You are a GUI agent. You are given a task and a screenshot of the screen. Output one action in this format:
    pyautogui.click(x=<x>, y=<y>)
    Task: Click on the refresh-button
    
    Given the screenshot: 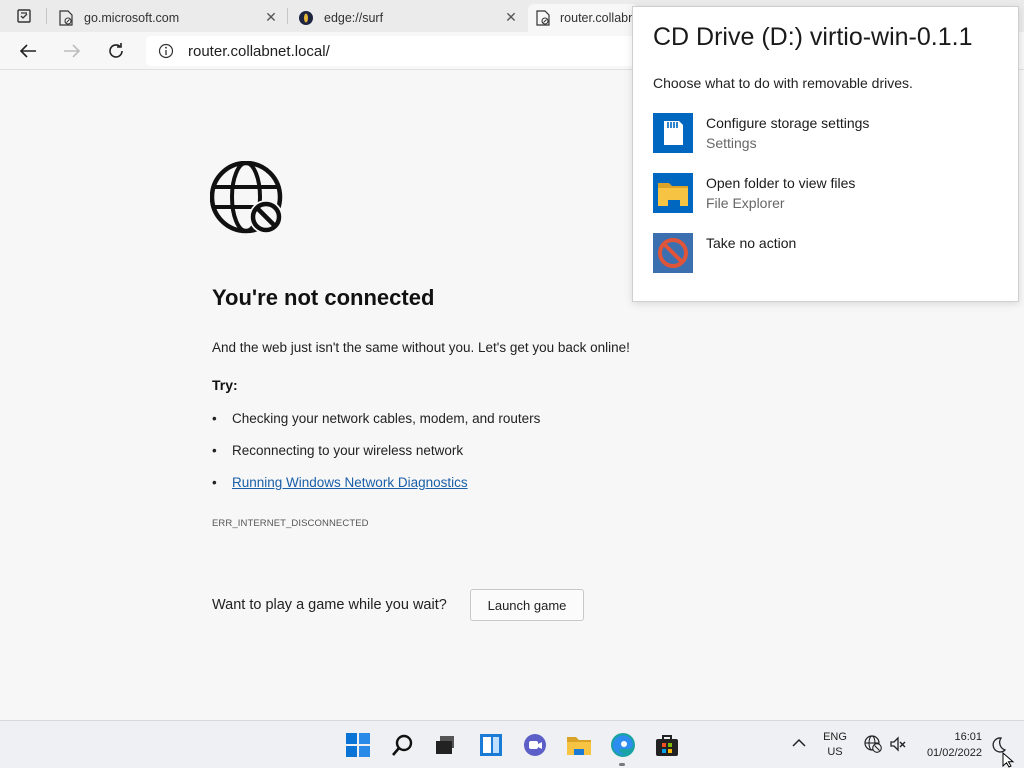 What is the action you would take?
    pyautogui.click(x=116, y=51)
    